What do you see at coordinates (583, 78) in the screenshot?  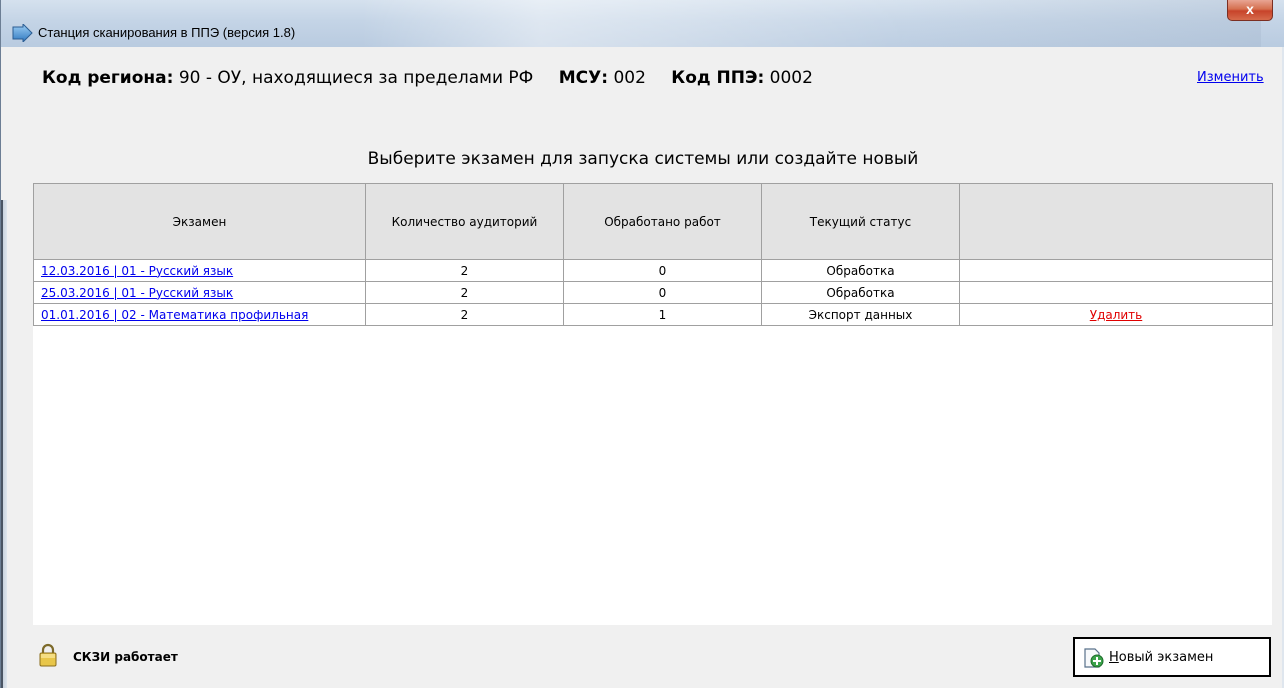 I see `msu-label: МСУ:` at bounding box center [583, 78].